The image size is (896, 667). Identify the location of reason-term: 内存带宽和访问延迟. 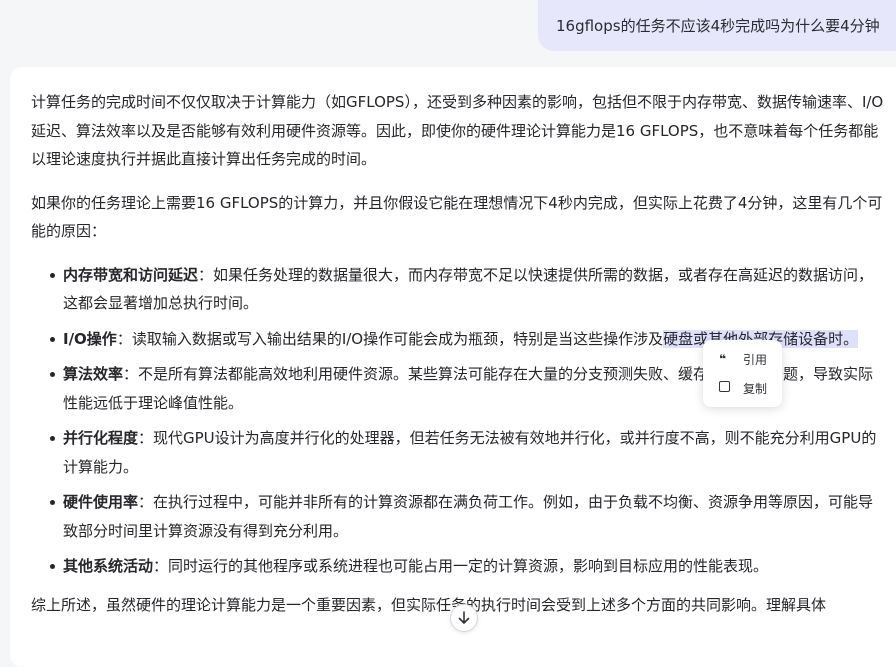
(131, 274).